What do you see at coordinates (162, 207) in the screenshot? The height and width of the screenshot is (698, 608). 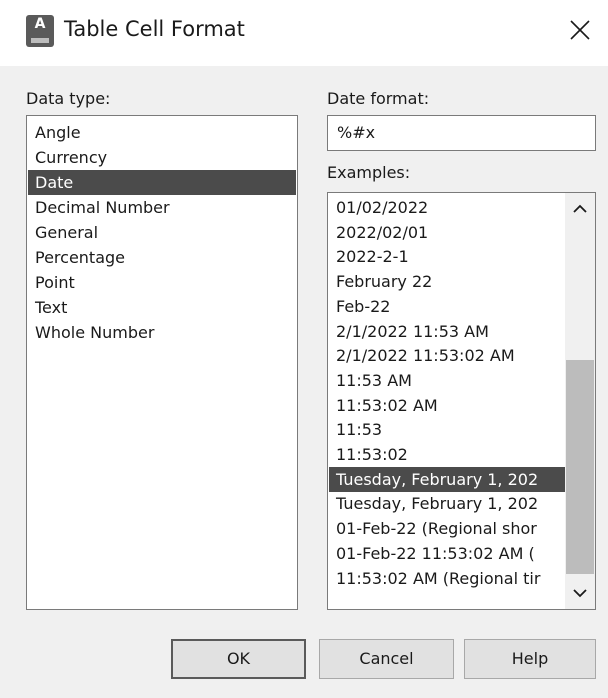 I see `data-type-item: Decimal Number` at bounding box center [162, 207].